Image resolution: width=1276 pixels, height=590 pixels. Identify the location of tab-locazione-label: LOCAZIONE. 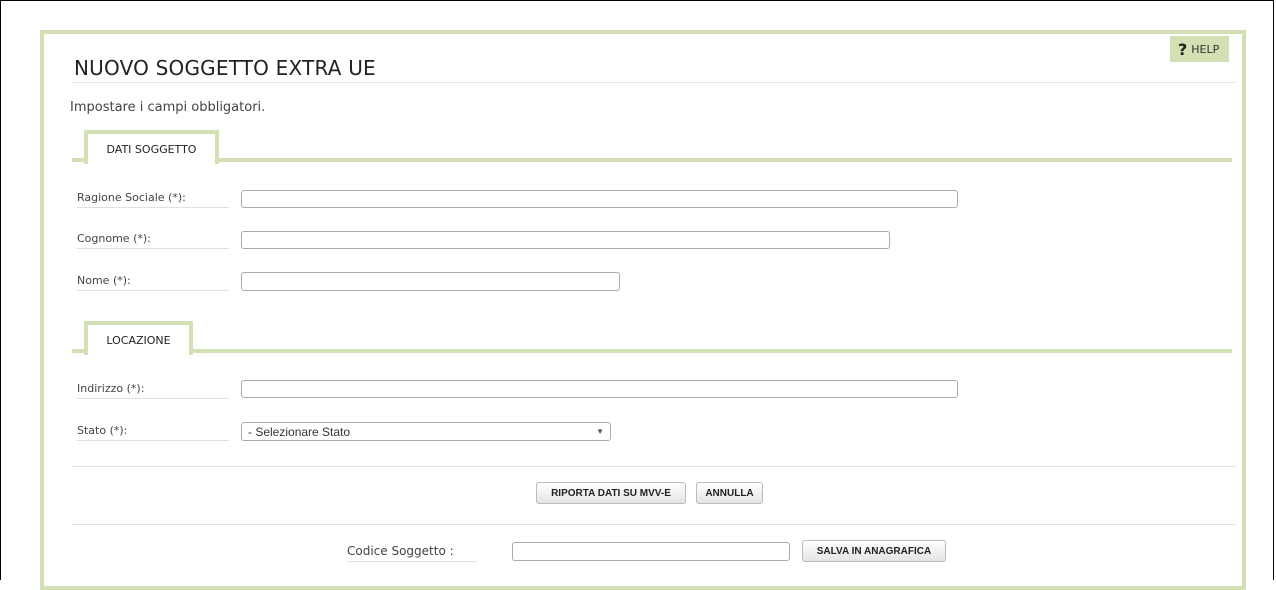
(138, 340).